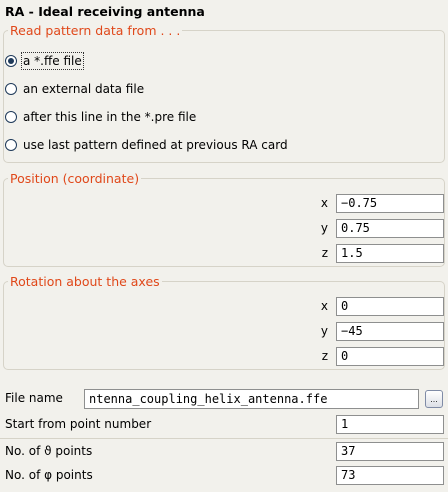 This screenshot has width=448, height=492. What do you see at coordinates (224, 356) in the screenshot?
I see `rotation-z-row: z 0` at bounding box center [224, 356].